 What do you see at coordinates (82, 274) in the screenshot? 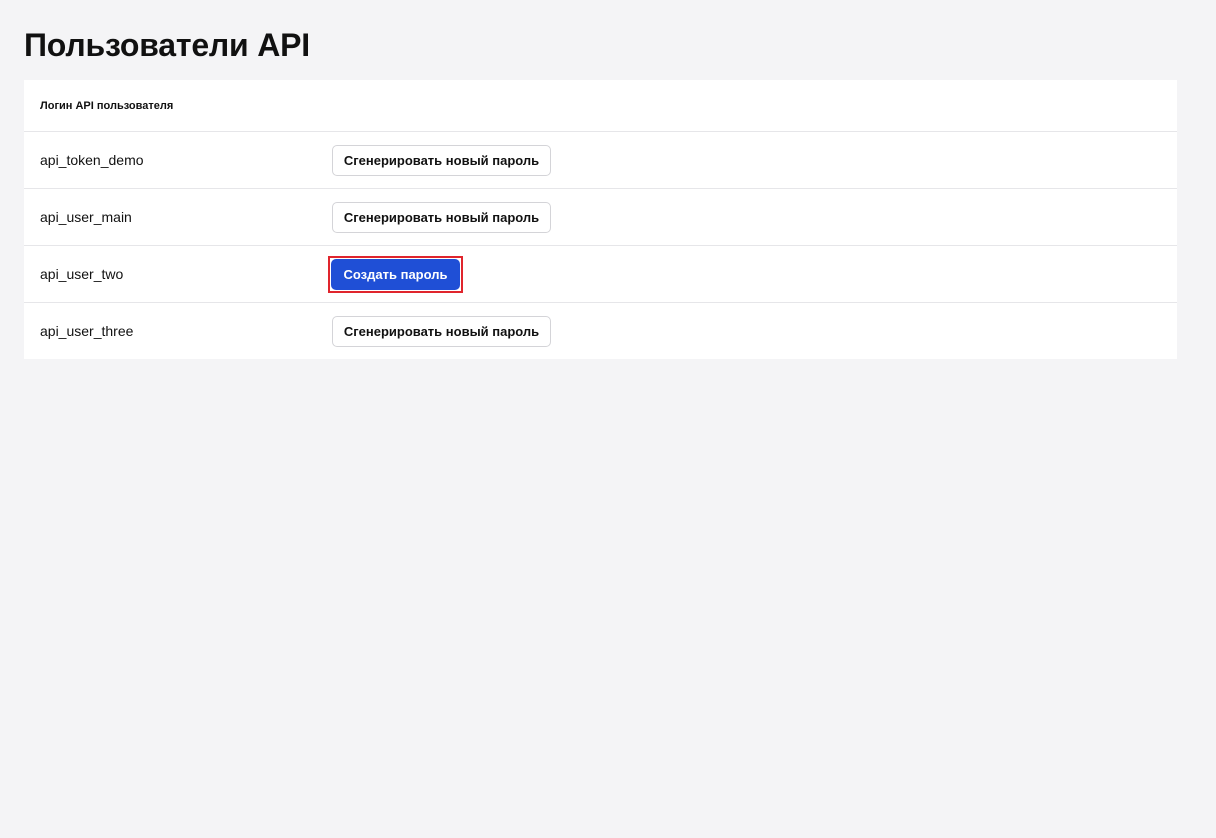
I see `api-user-login: api_user_two` at bounding box center [82, 274].